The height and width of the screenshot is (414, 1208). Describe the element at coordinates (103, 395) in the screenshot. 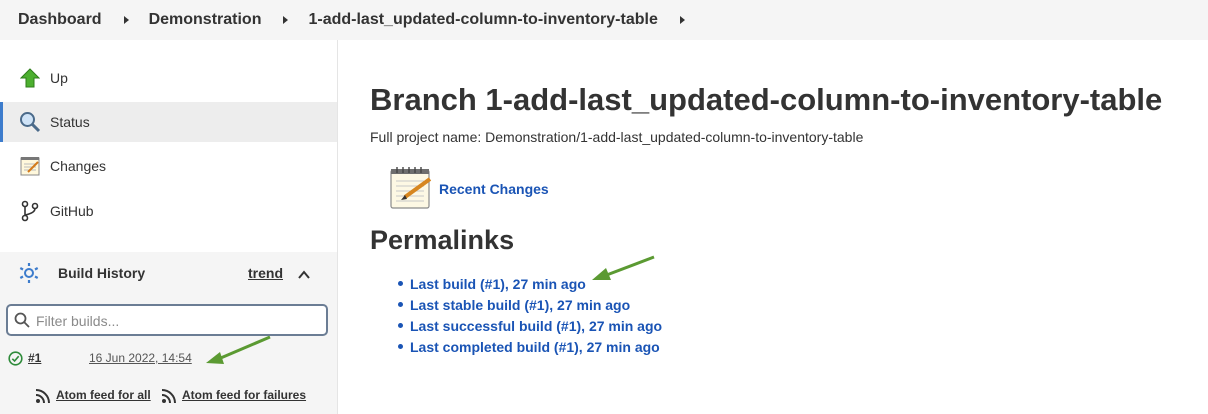

I see `atom-feed-all-link: Atom feed for all` at that location.